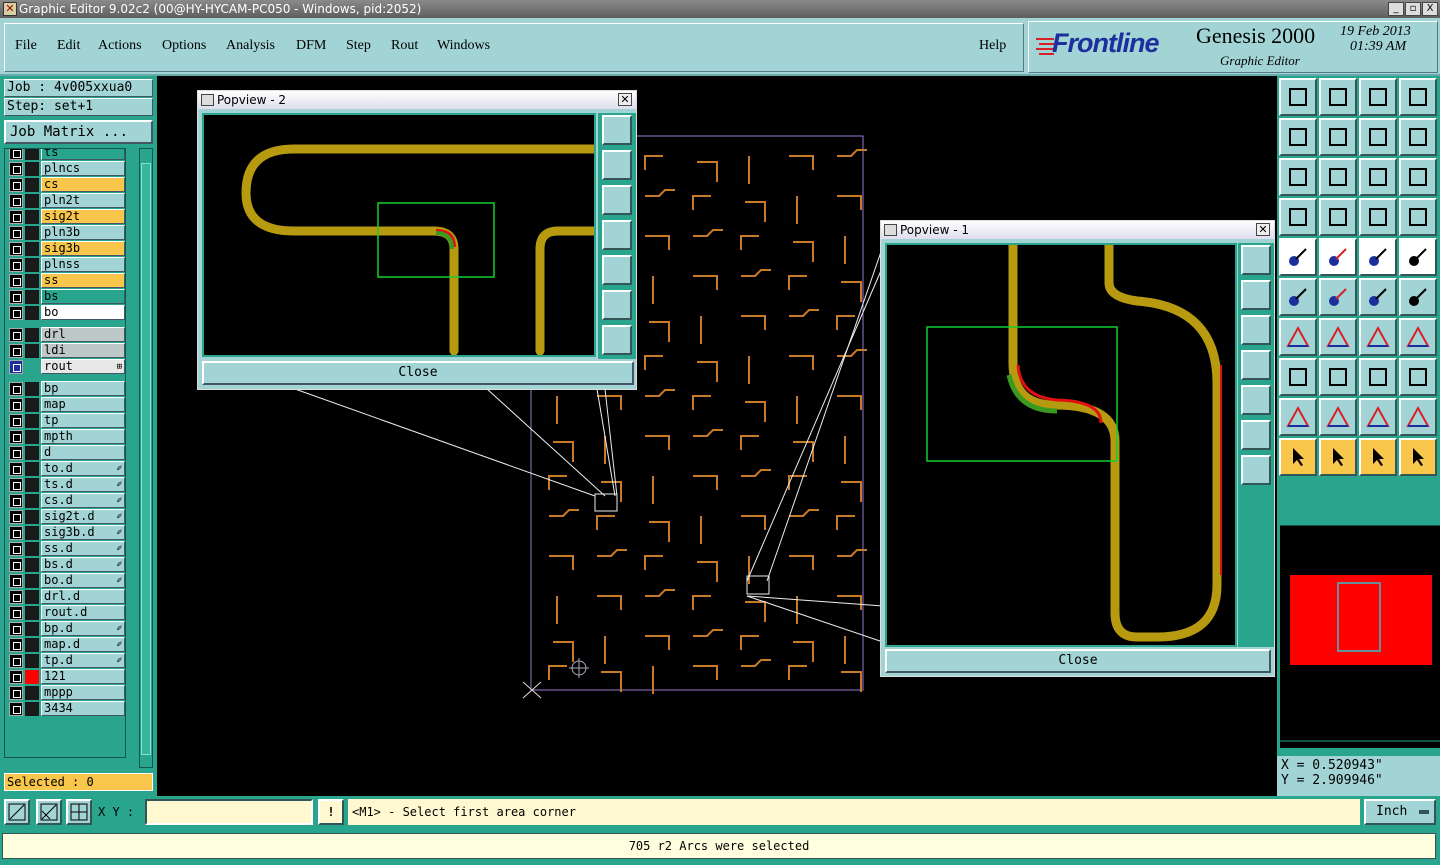  Describe the element at coordinates (1338, 257) in the screenshot. I see `add-line-button` at that location.